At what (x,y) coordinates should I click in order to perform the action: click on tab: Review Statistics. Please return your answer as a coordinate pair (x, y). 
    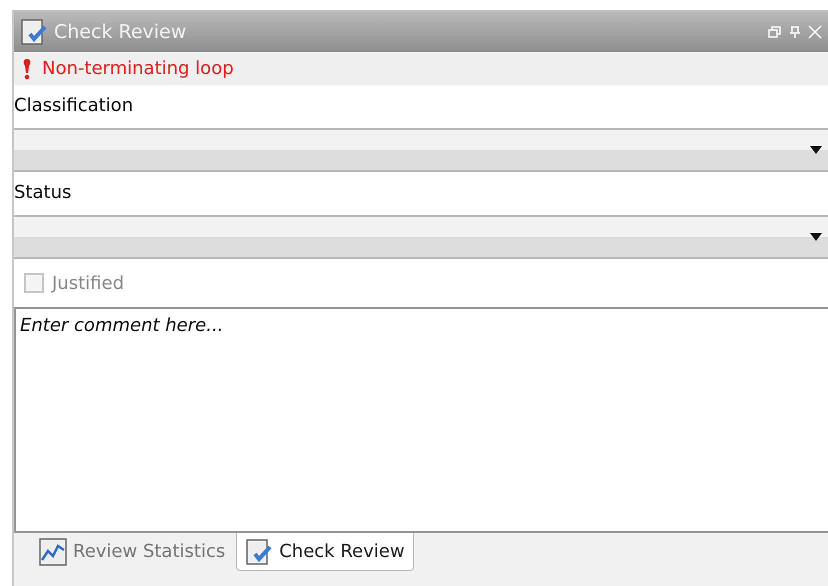
    Looking at the image, I should click on (132, 552).